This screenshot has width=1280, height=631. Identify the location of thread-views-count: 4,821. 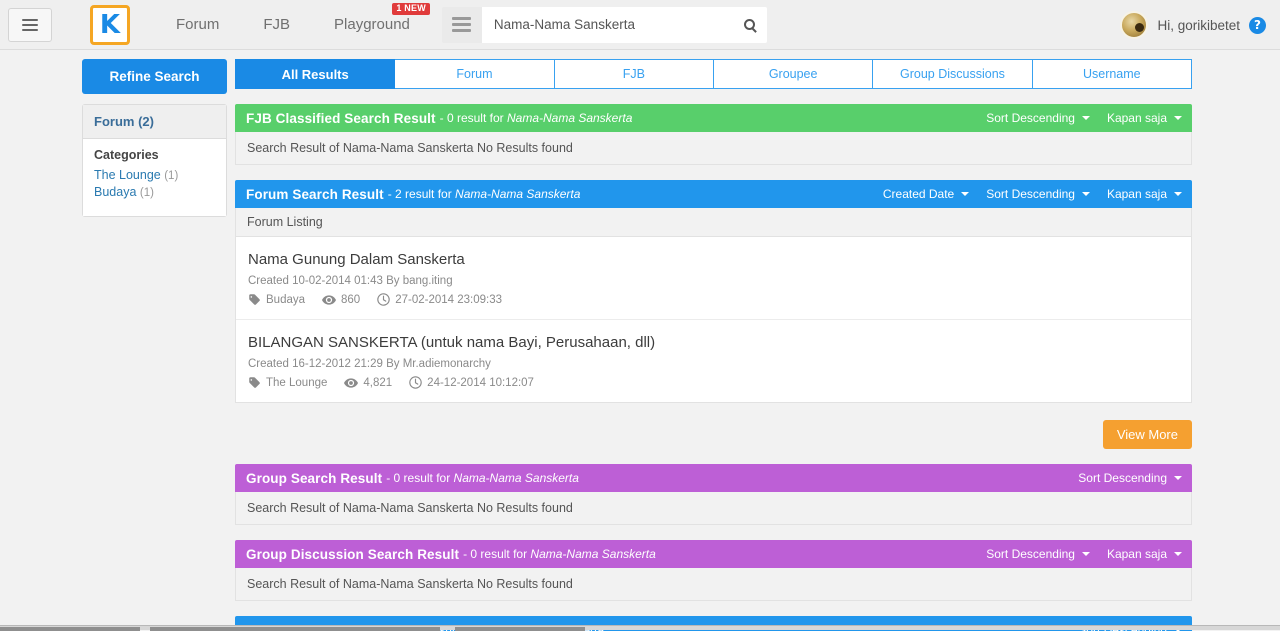
(377, 383).